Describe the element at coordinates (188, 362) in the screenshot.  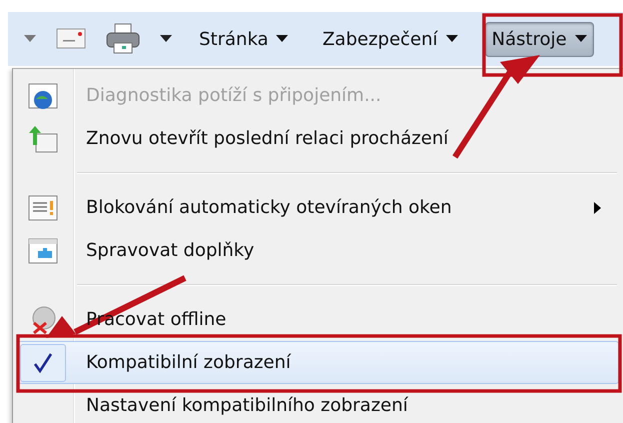
I see `menu-item-label: Kompatibilní zobrazení` at that location.